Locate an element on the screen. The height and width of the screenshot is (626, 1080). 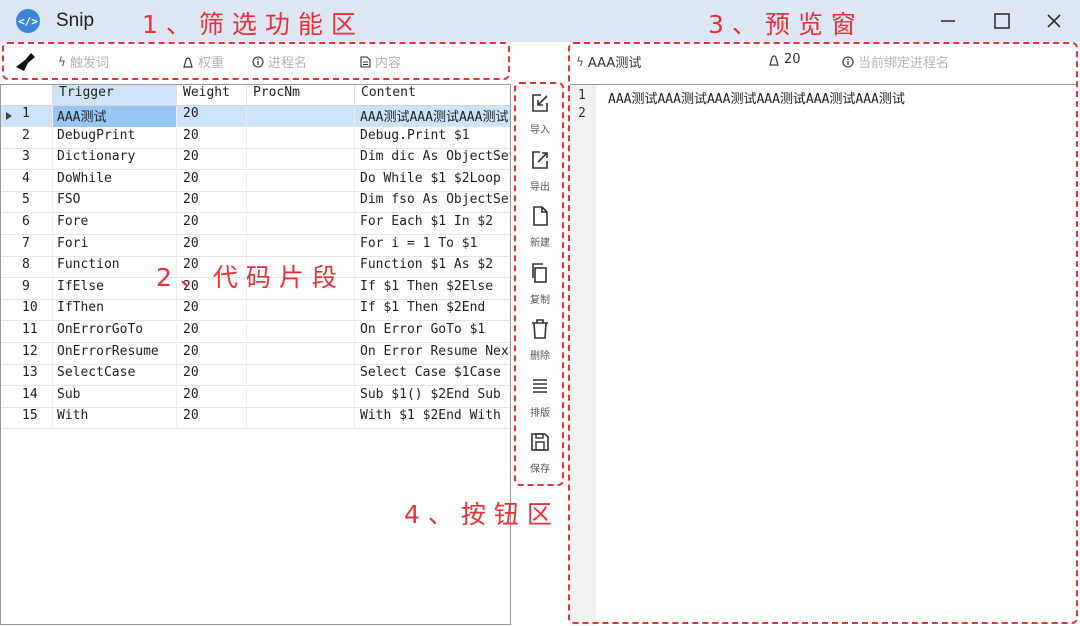
cell-content: On Error GoTo $1 is located at coordinates (432, 332).